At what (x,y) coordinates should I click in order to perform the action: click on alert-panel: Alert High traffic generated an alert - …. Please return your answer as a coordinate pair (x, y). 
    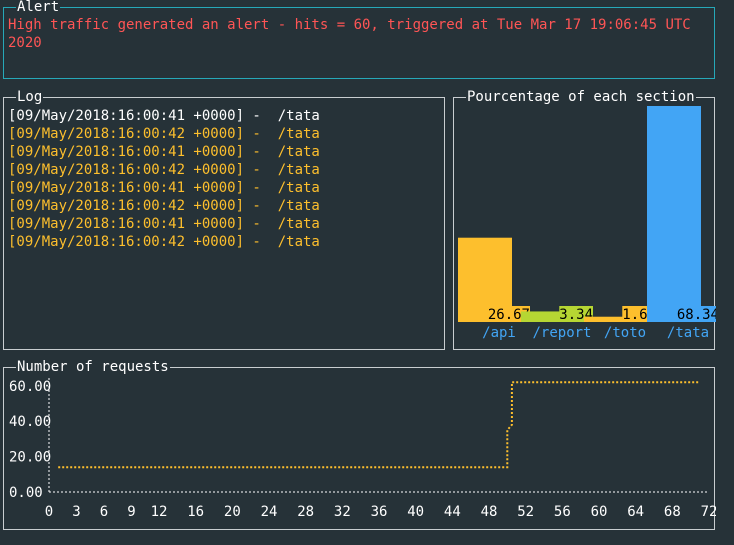
    Looking at the image, I should click on (359, 39).